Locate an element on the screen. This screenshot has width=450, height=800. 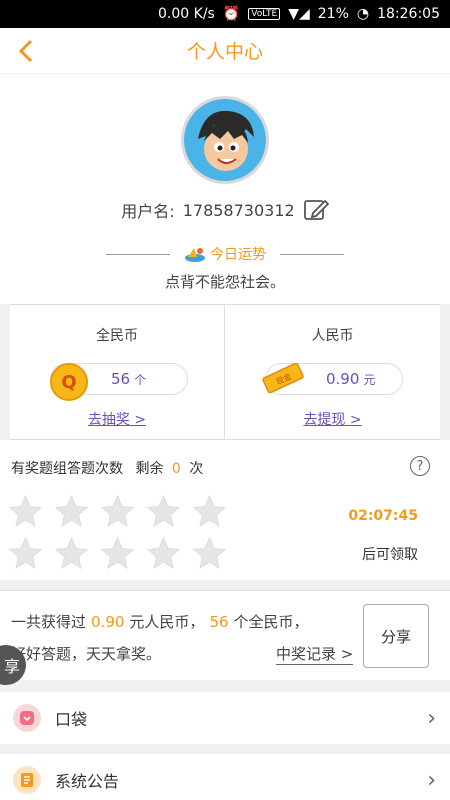
cartoon-face-icon is located at coordinates (225, 140).